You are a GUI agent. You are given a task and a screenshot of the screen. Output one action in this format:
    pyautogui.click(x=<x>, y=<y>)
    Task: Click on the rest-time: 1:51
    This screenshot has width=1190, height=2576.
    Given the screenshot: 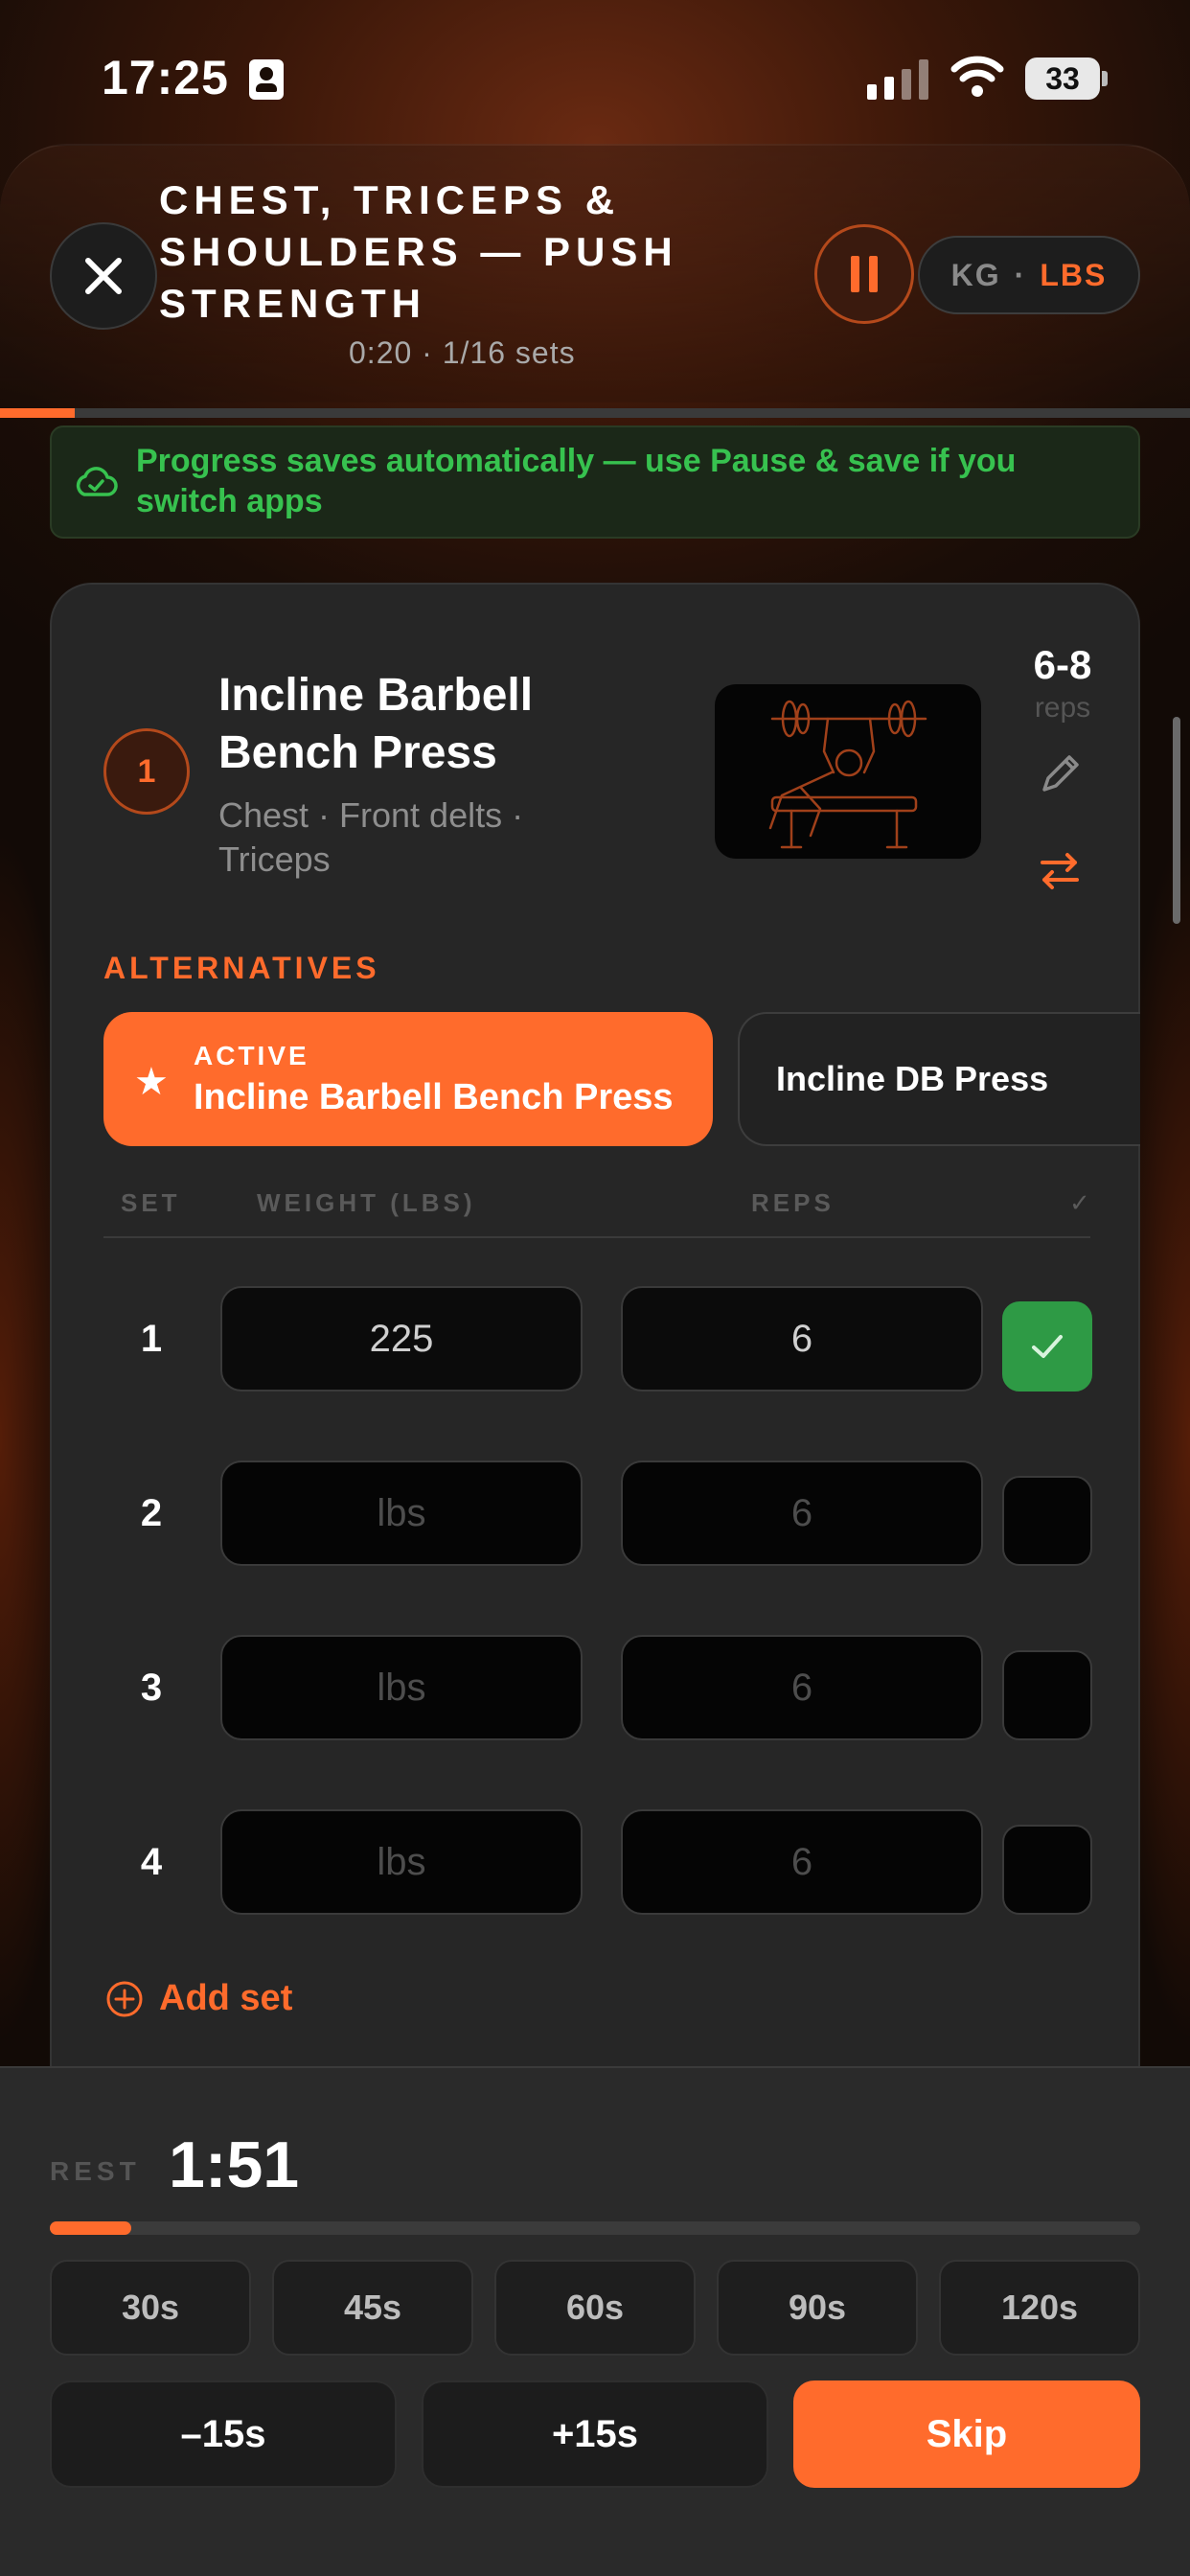 What is the action you would take?
    pyautogui.click(x=234, y=2164)
    